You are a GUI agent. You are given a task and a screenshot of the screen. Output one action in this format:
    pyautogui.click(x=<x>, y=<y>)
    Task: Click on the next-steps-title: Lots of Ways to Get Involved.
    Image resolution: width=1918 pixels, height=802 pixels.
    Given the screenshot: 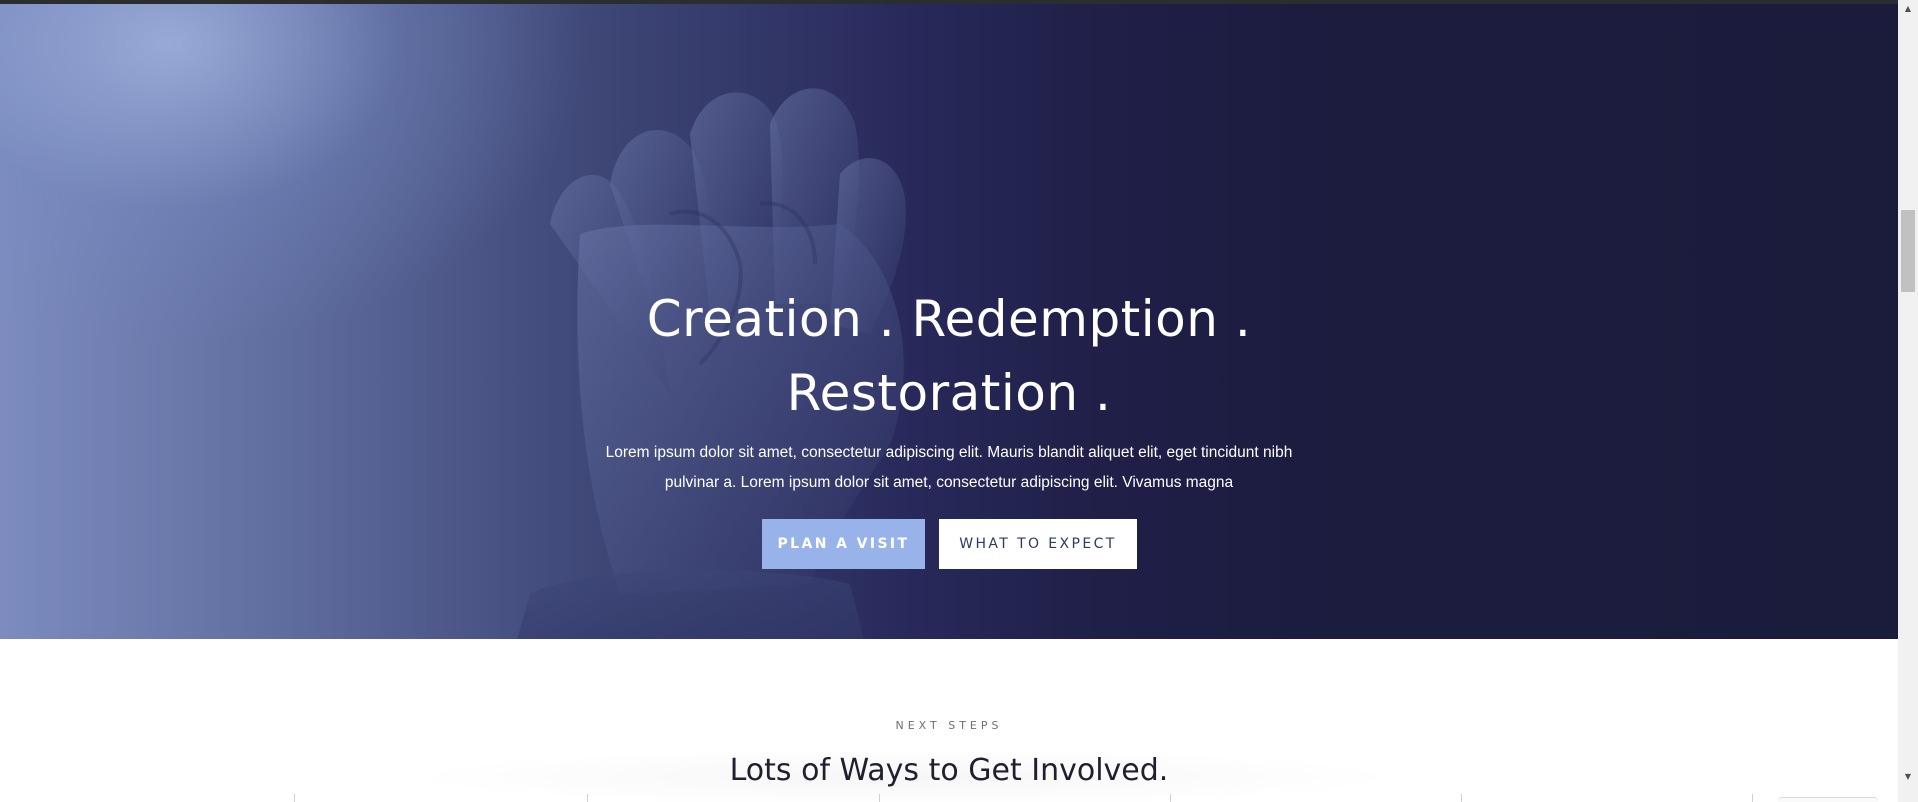 What is the action you would take?
    pyautogui.click(x=949, y=770)
    